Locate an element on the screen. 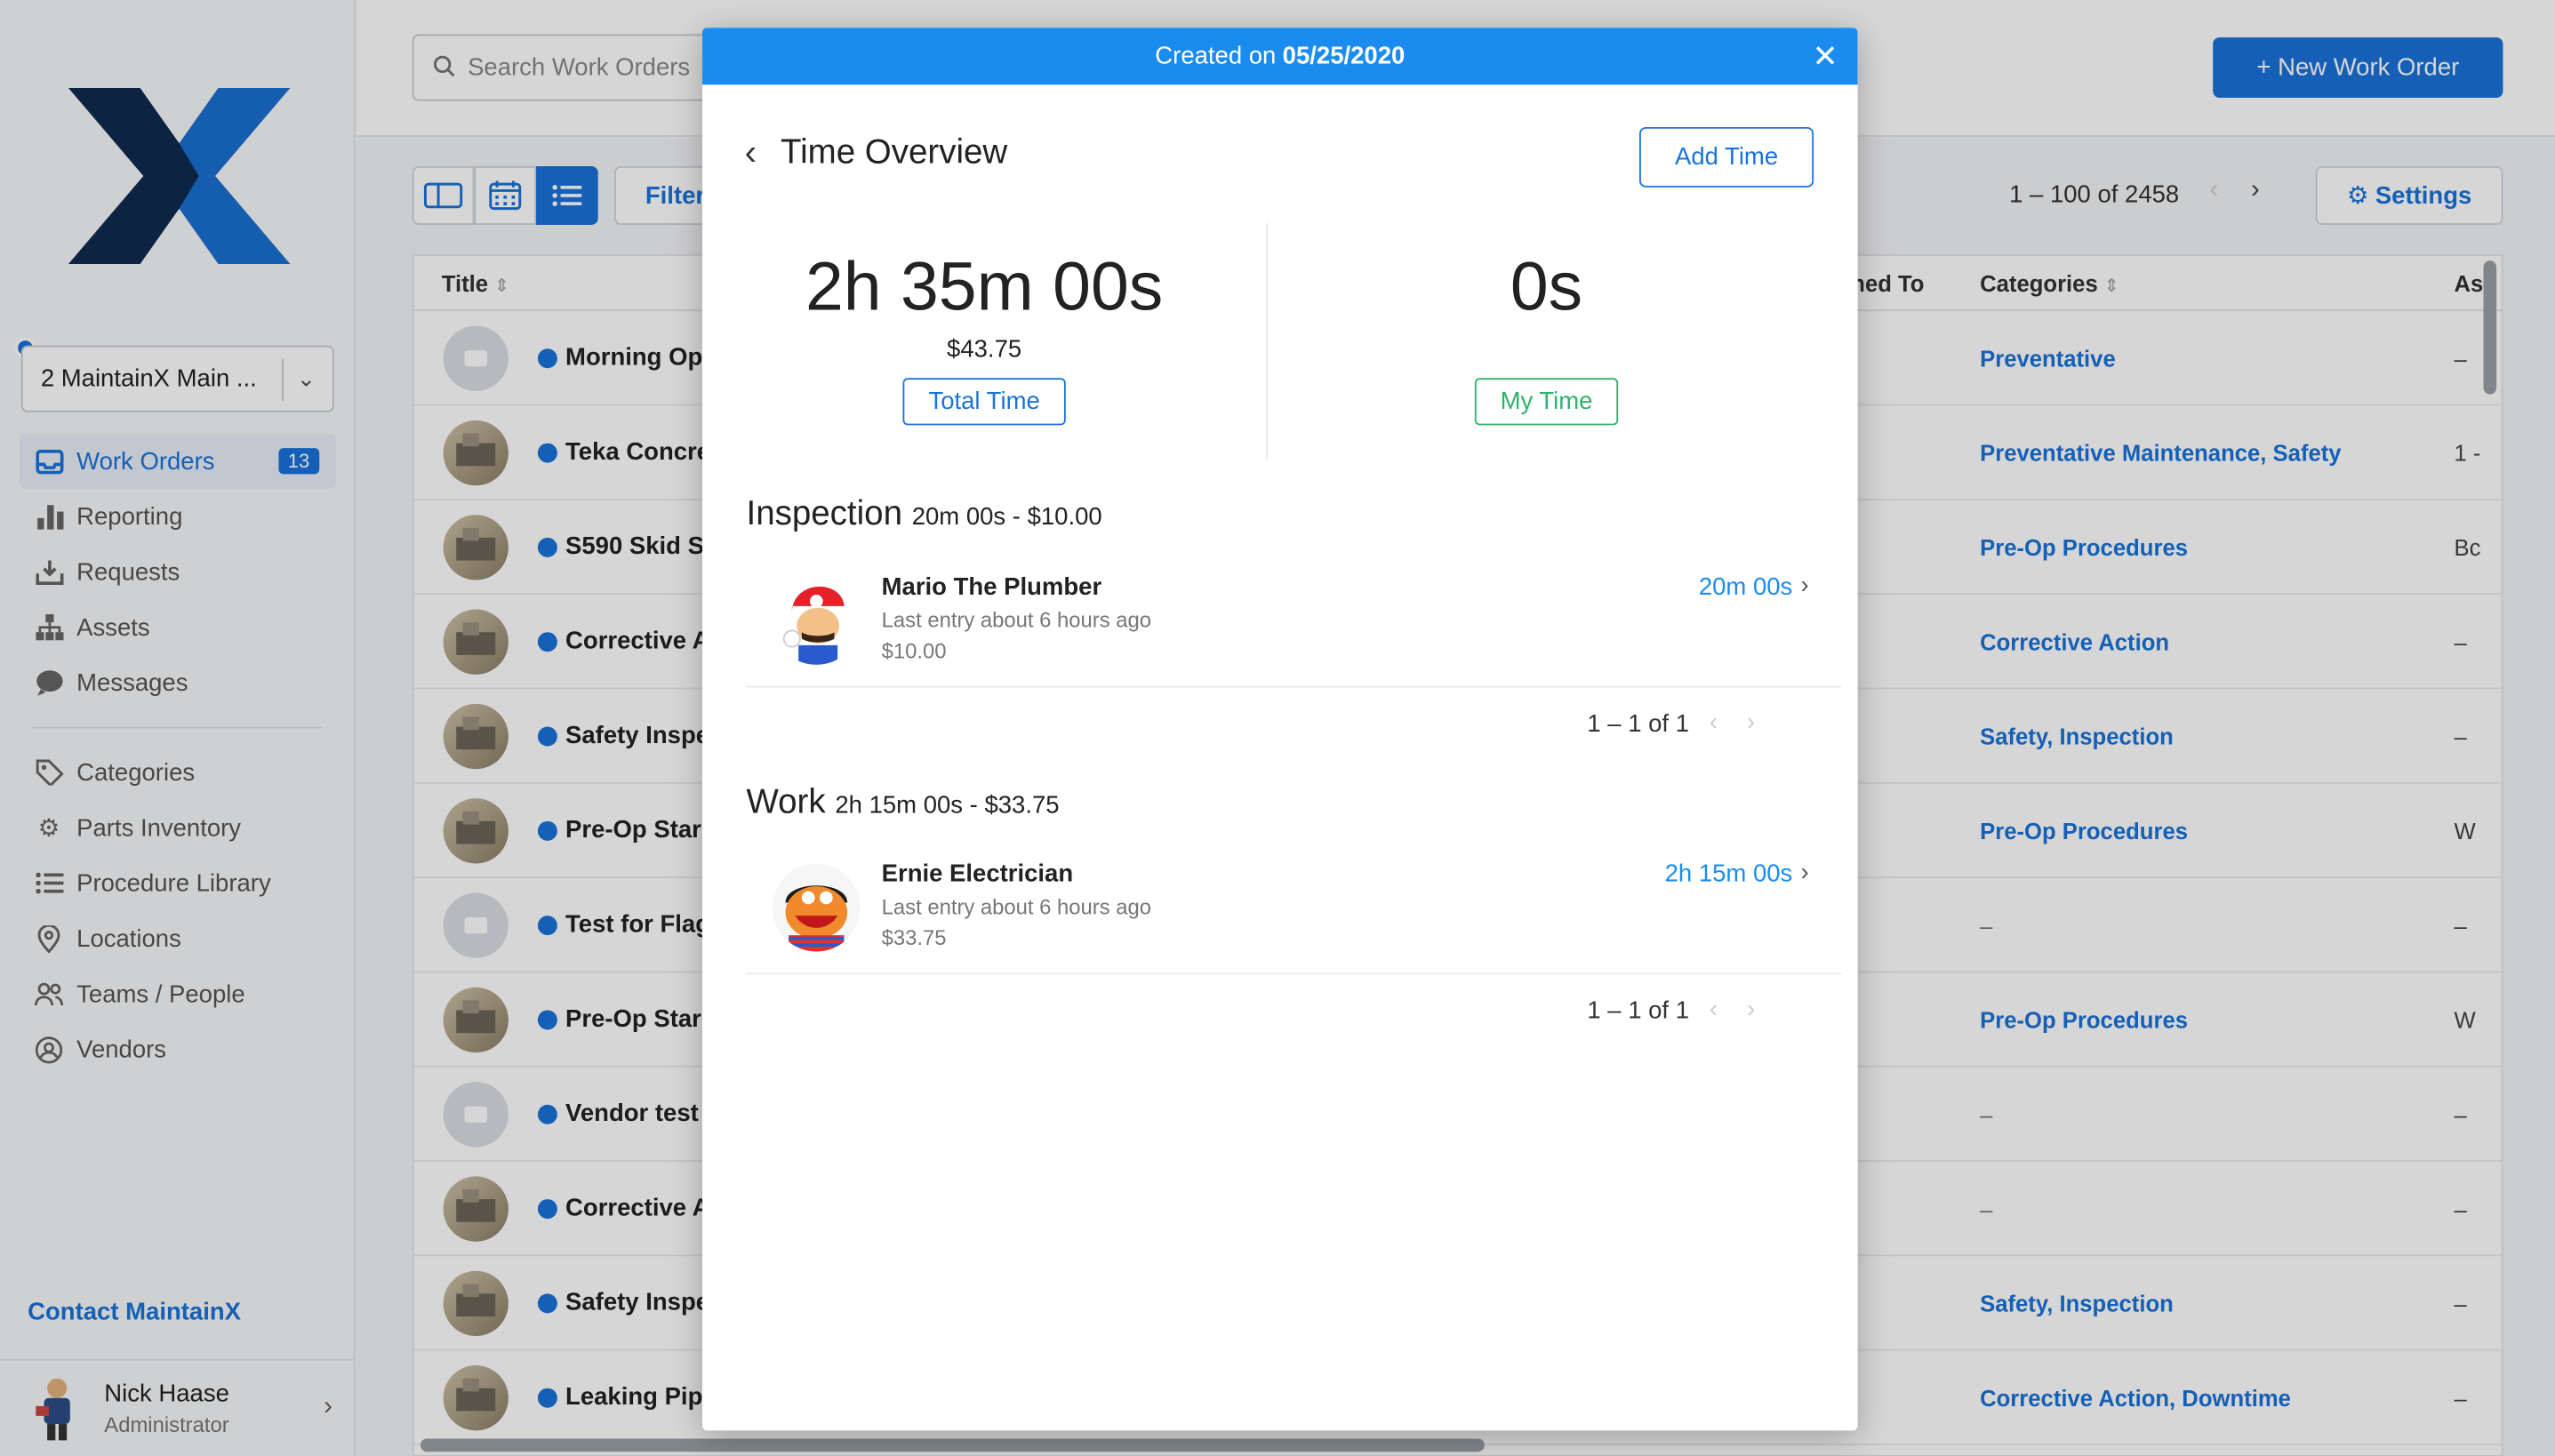  add-time-button: Add Time is located at coordinates (1726, 157).